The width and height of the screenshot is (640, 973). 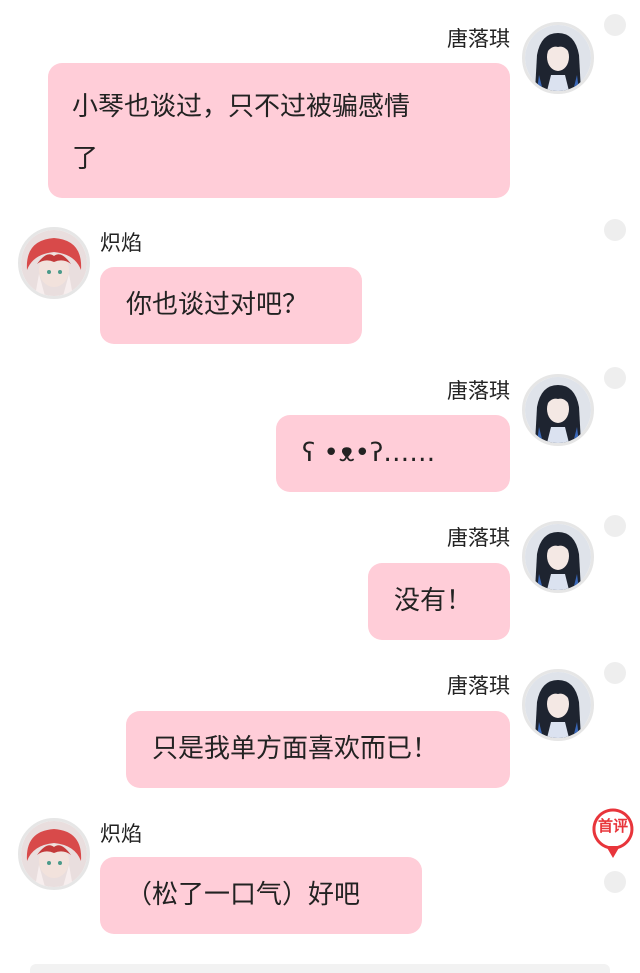 I want to click on message-bubble: 你也谈过对吧？, so click(x=231, y=305).